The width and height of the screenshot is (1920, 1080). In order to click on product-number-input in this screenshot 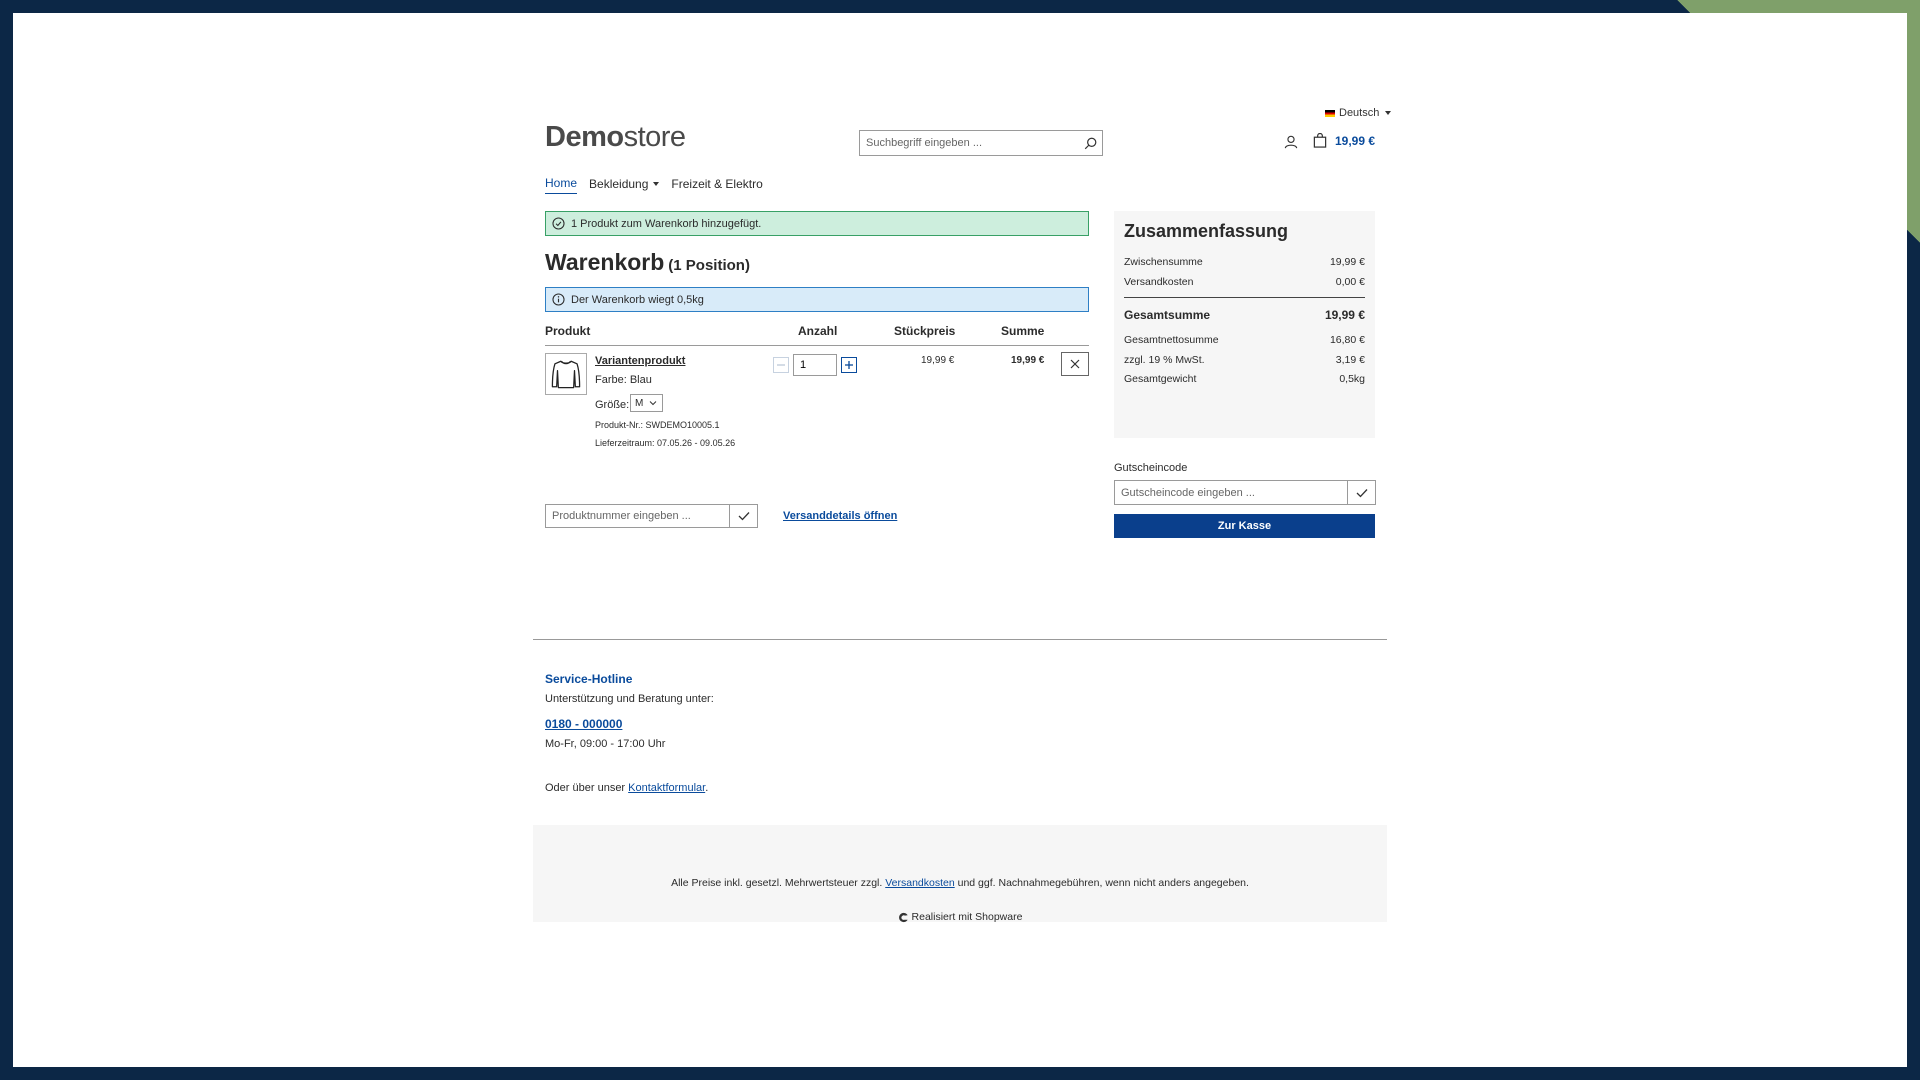, I will do `click(637, 516)`.